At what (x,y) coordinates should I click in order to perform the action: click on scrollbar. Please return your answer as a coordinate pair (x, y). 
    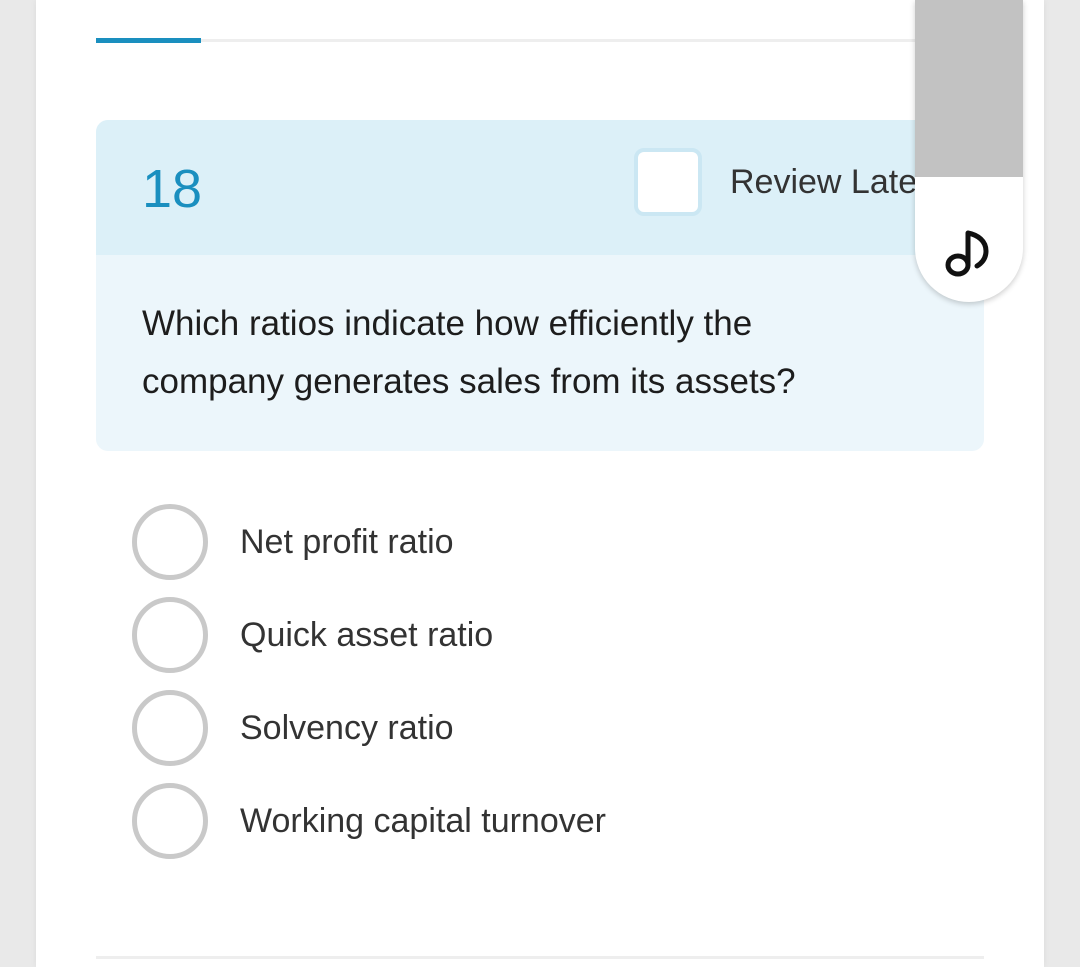
    Looking at the image, I should click on (969, 151).